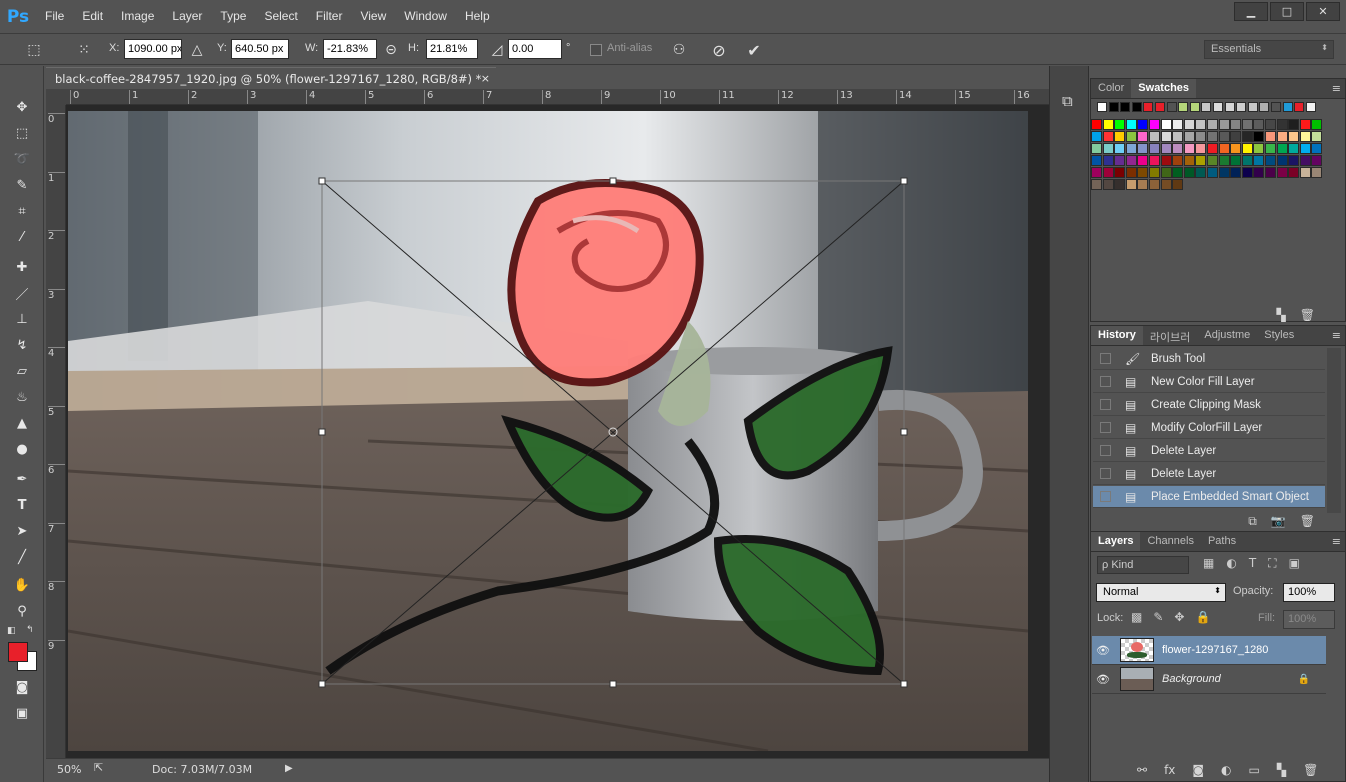 The height and width of the screenshot is (782, 1346). Describe the element at coordinates (11, 631) in the screenshot. I see `default-colors-icon: ◧` at that location.